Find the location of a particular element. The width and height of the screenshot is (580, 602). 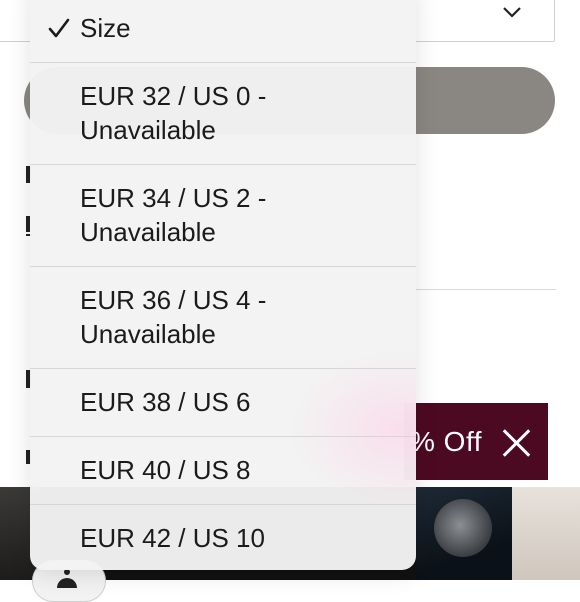

divider is located at coordinates (485, 289).